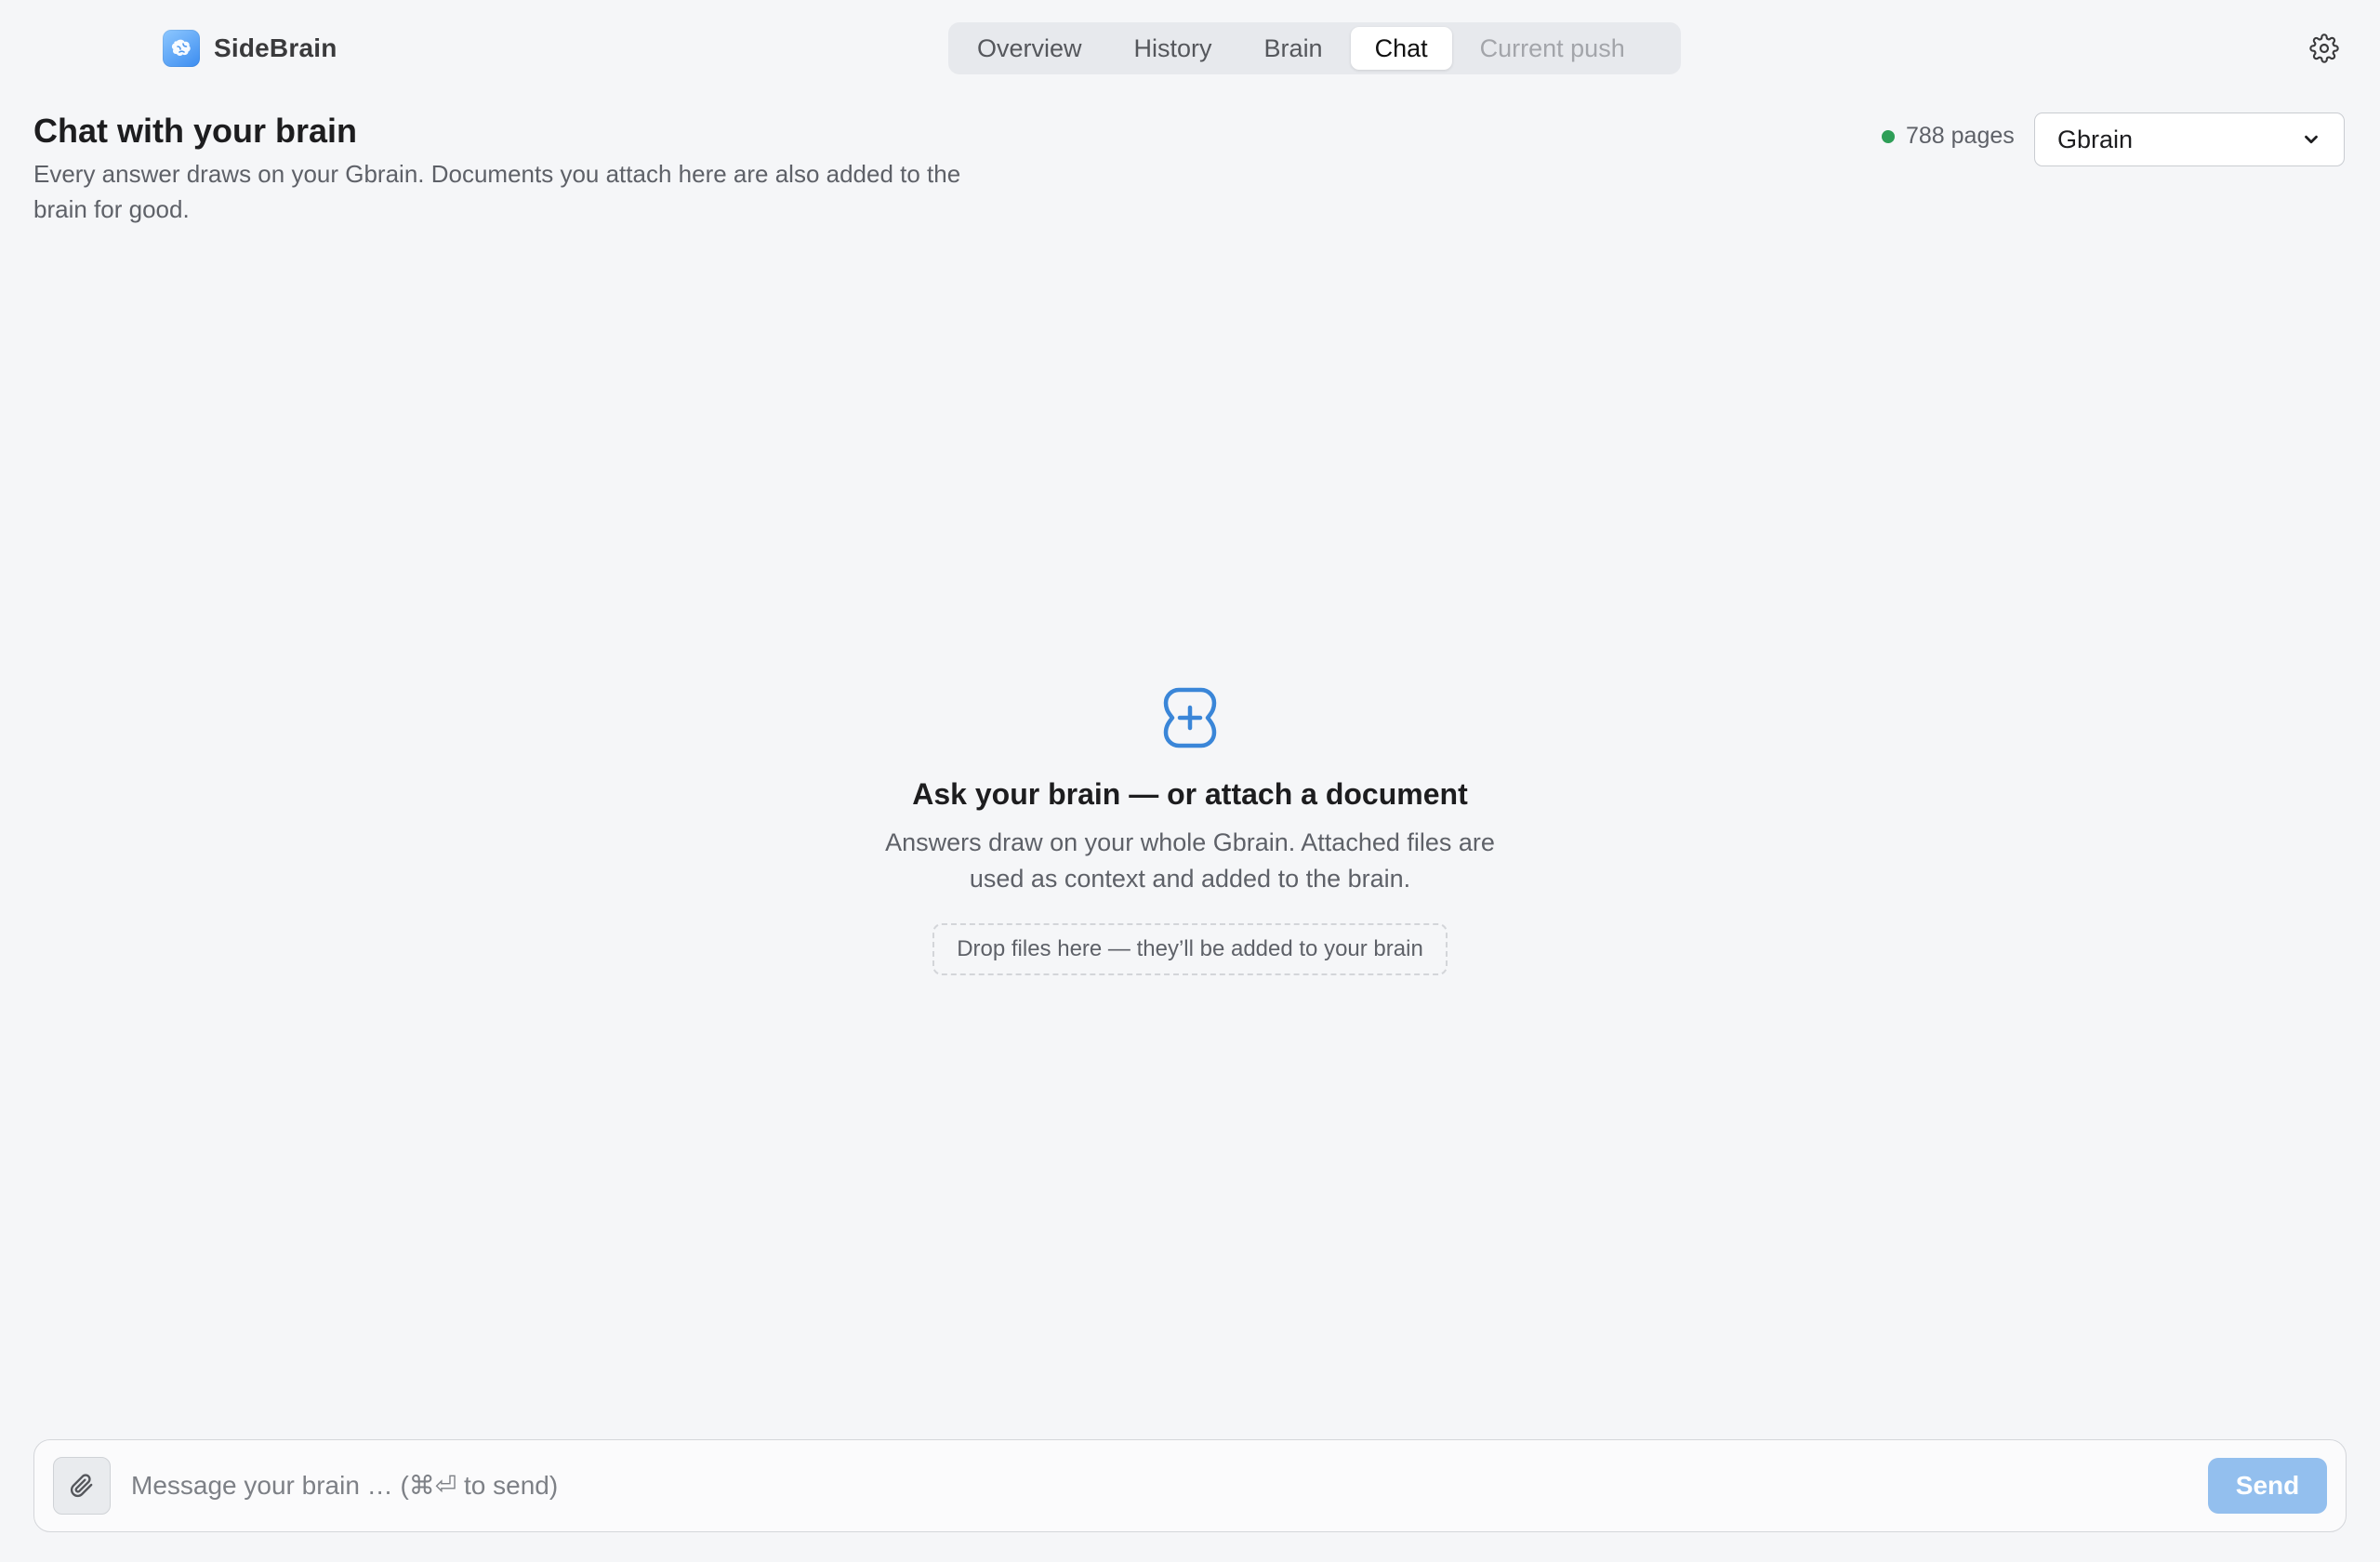 The height and width of the screenshot is (1562, 2380). What do you see at coordinates (1173, 49) in the screenshot?
I see `tab-history: History` at bounding box center [1173, 49].